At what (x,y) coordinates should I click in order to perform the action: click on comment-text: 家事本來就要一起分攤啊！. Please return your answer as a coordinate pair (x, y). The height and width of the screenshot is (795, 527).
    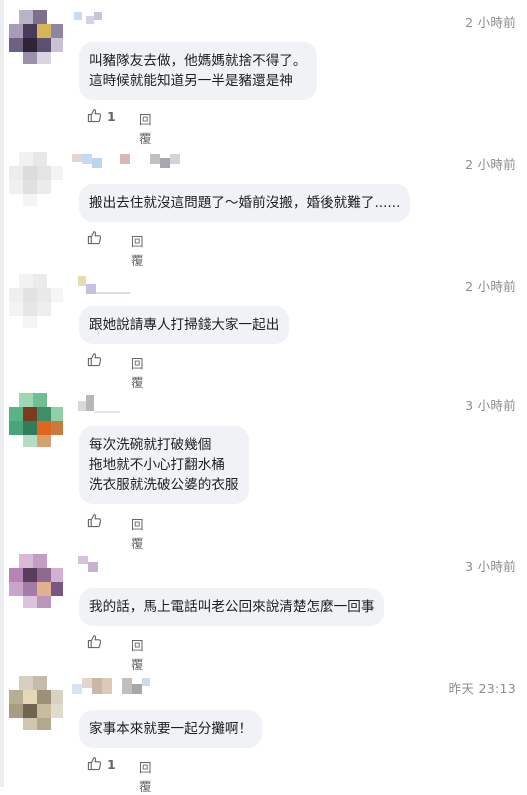
    Looking at the image, I should click on (171, 729).